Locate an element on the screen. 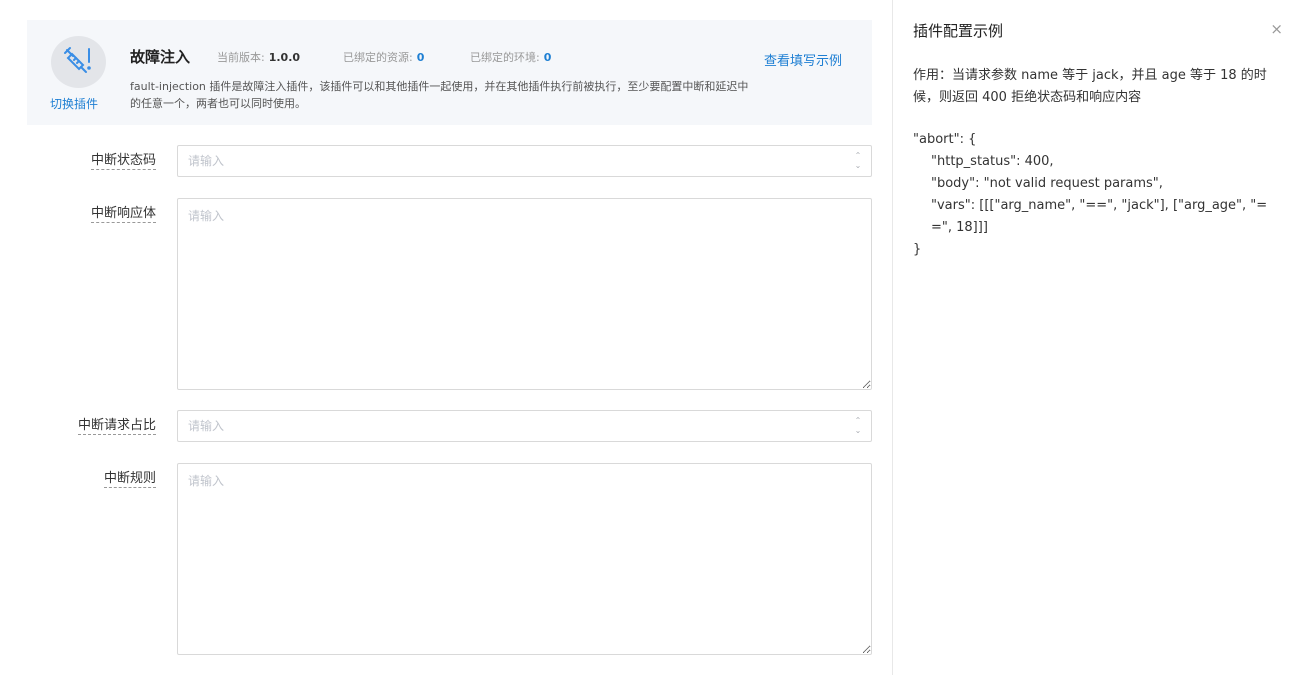  bound-resources: 已绑定的资源: 0 is located at coordinates (383, 57).